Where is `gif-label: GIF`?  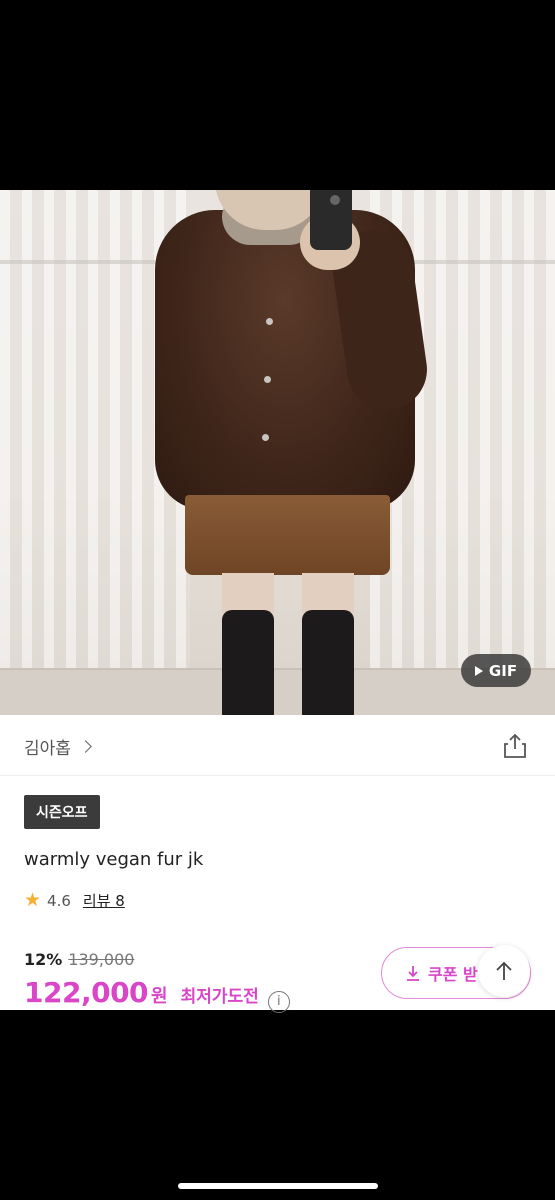
gif-label: GIF is located at coordinates (503, 670).